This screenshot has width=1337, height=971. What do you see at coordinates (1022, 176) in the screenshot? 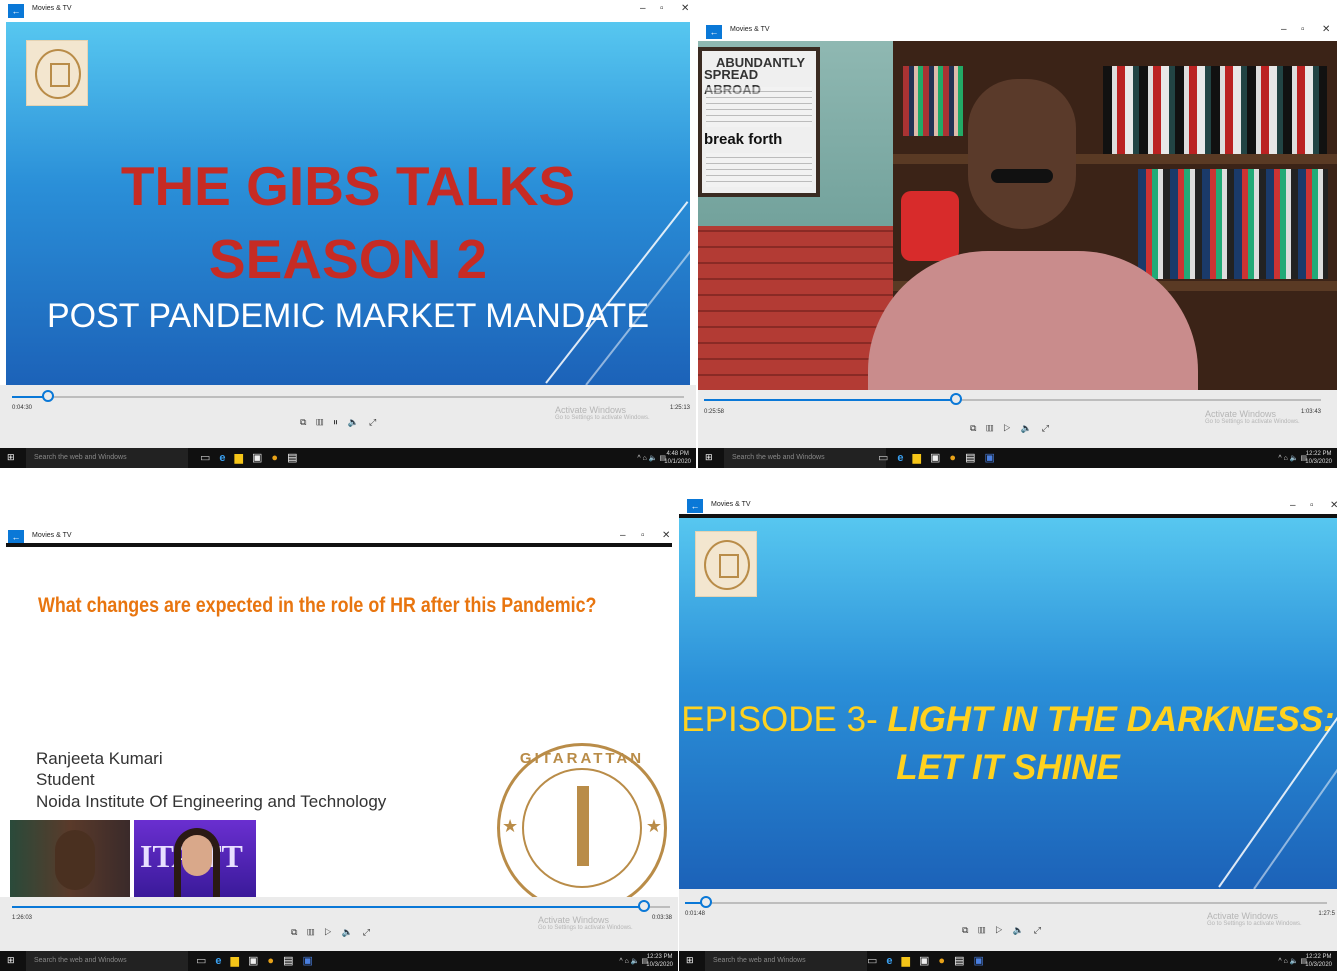
I see `speaker-mustache` at bounding box center [1022, 176].